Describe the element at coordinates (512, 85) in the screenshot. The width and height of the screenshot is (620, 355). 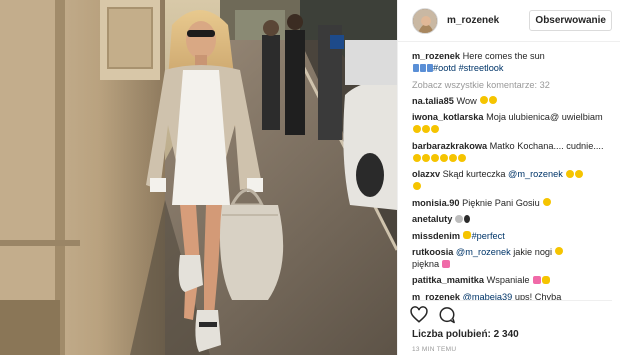
I see `view-all-comments-link: Zobacz wszystkie komentarze: 32` at that location.